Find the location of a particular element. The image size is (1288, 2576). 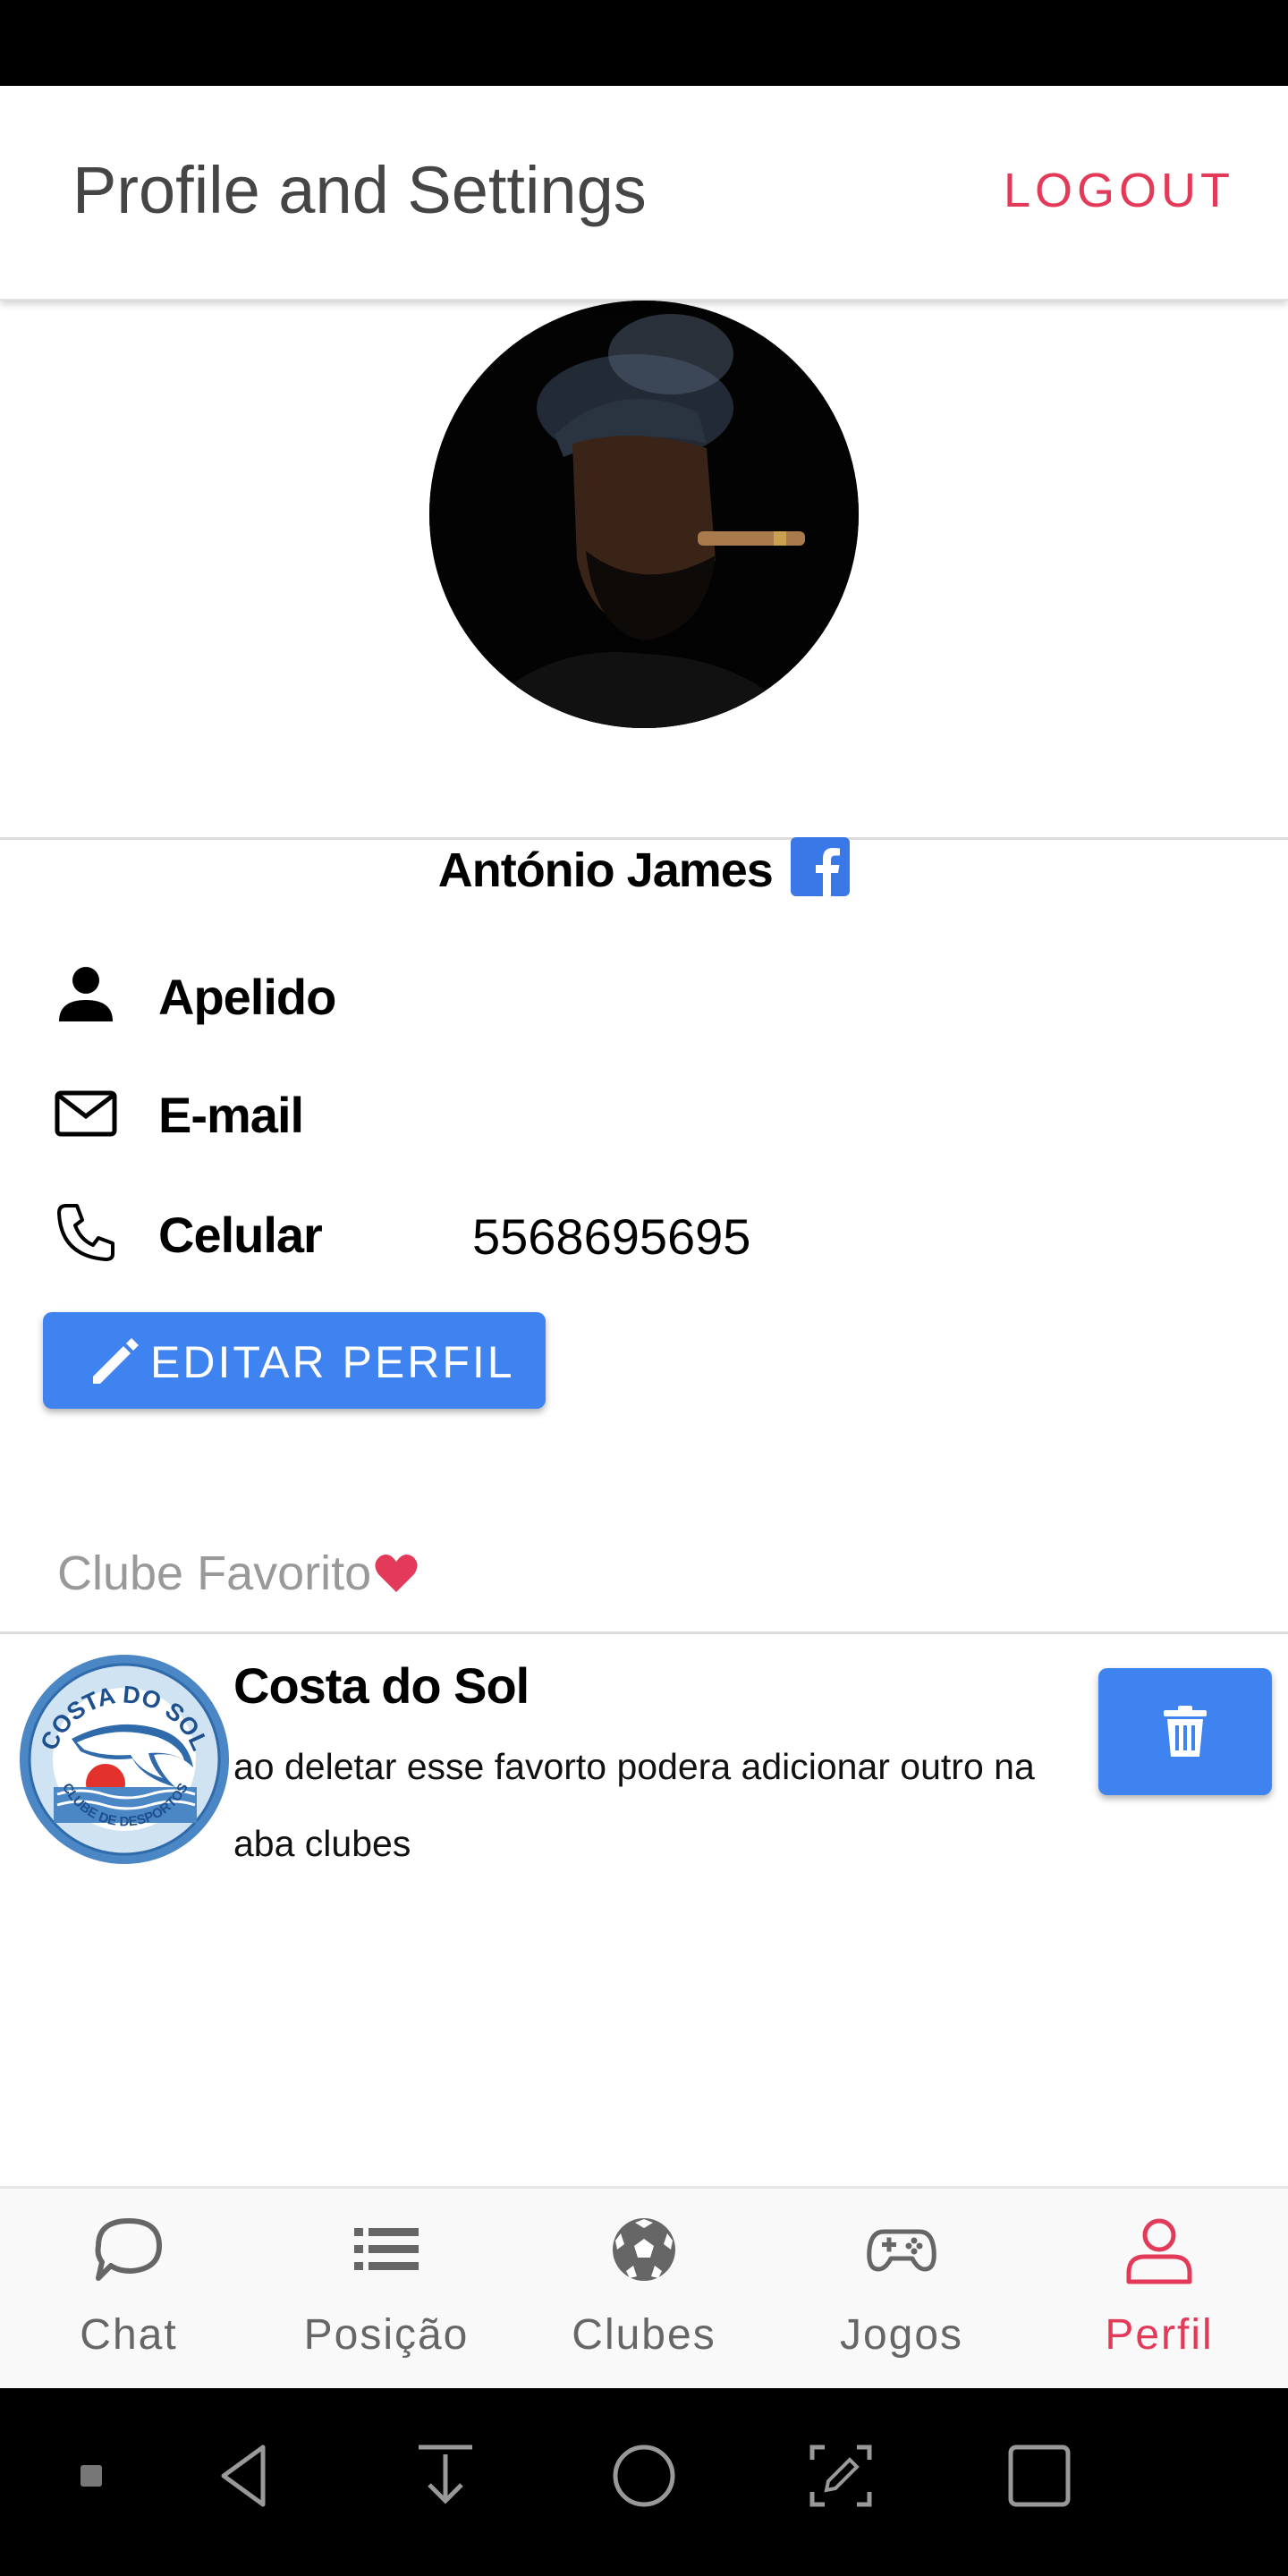

phone-label: Celular is located at coordinates (240, 1235).